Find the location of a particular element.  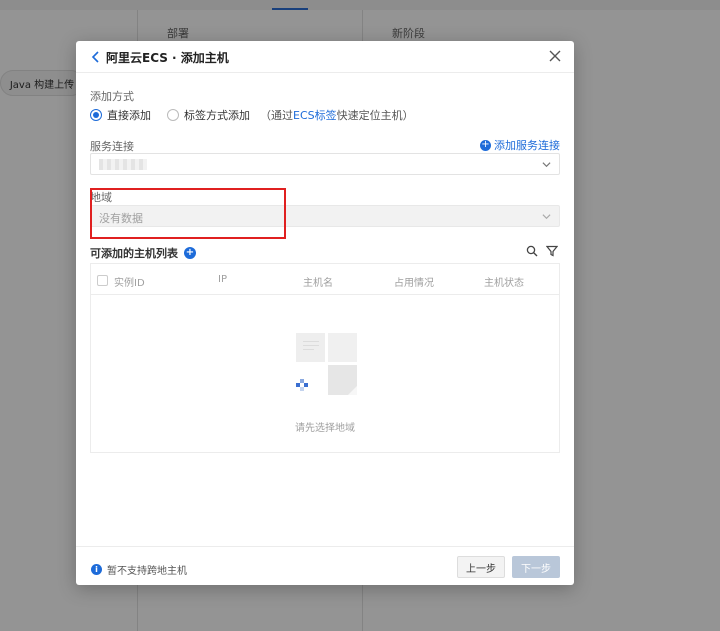

masked-selected-value is located at coordinates (123, 164).